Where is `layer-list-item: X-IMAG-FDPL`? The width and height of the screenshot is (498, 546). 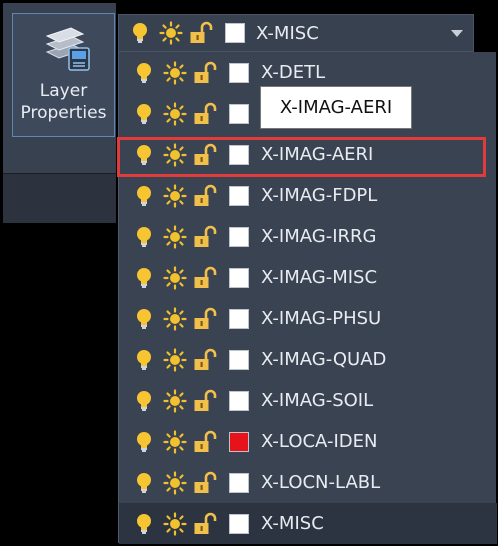
layer-list-item: X-IMAG-FDPL is located at coordinates (308, 195).